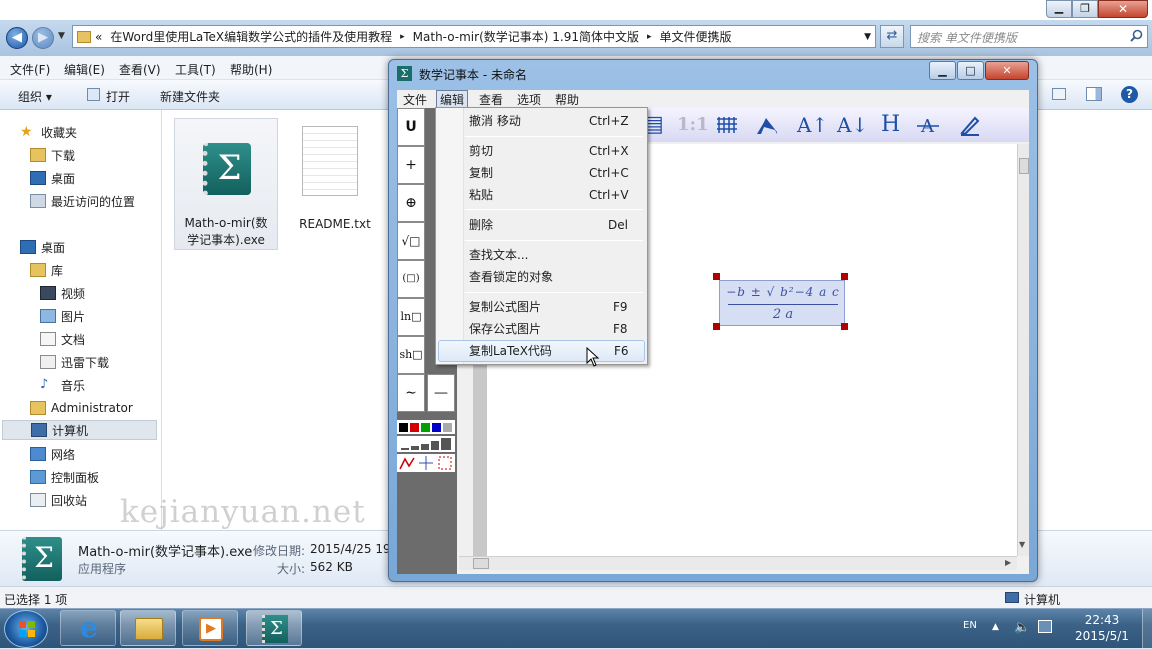 The width and height of the screenshot is (1152, 649). Describe the element at coordinates (696, 36) in the screenshot. I see `breadcrumb-item-portable: 单文件便携版` at that location.